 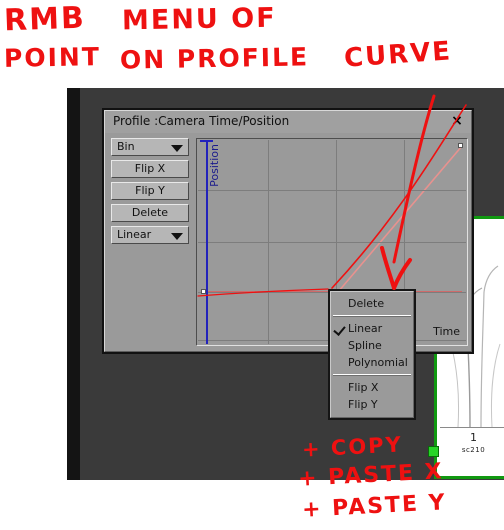 What do you see at coordinates (433, 451) in the screenshot?
I see `panel-resize-handle` at bounding box center [433, 451].